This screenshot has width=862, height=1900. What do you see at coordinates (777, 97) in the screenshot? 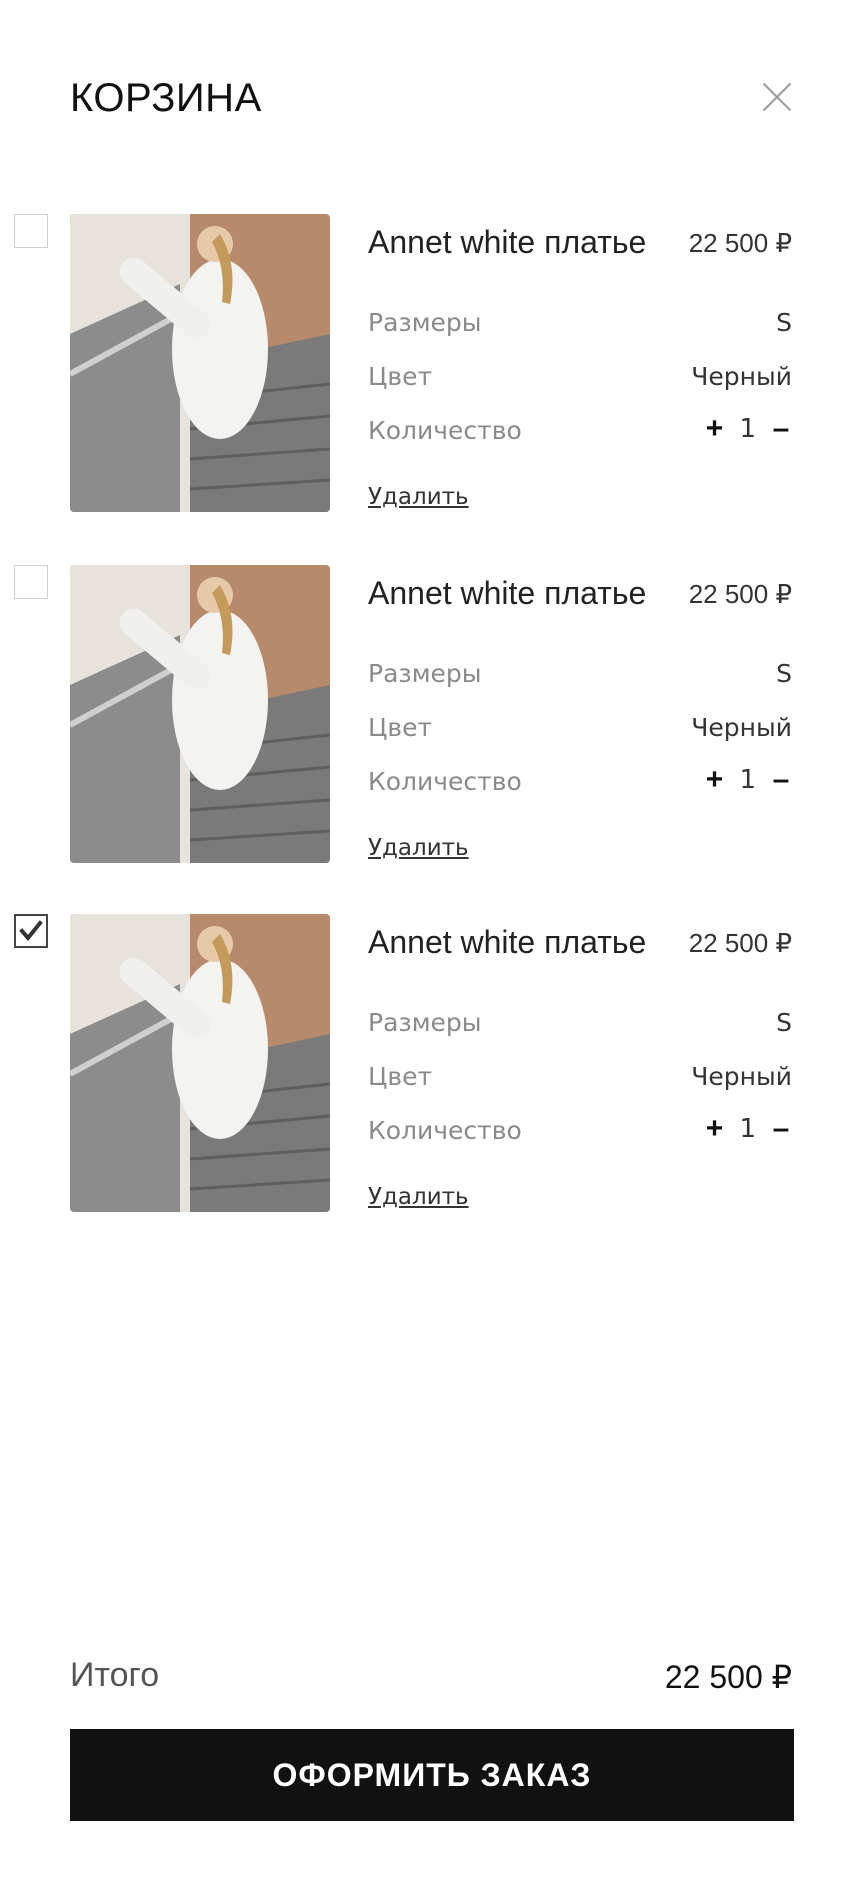
I see `close-icon` at bounding box center [777, 97].